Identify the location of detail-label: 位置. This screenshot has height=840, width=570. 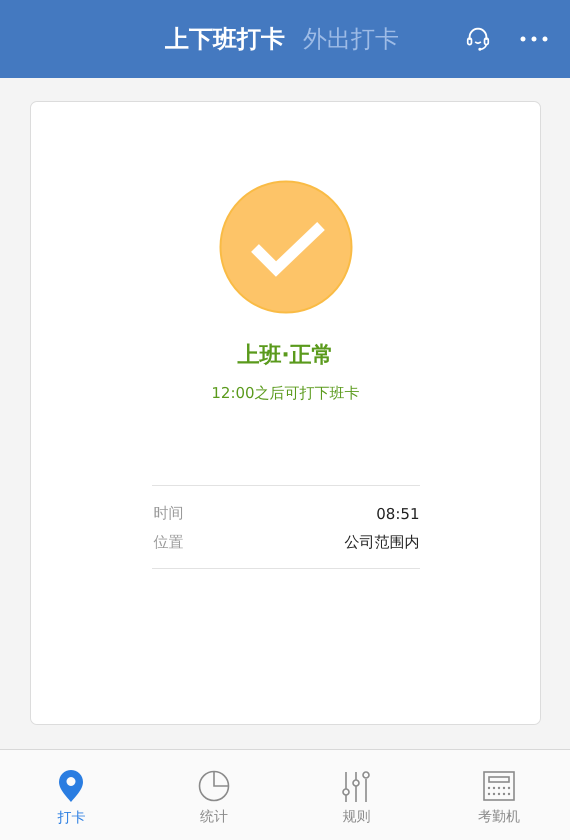
(168, 542).